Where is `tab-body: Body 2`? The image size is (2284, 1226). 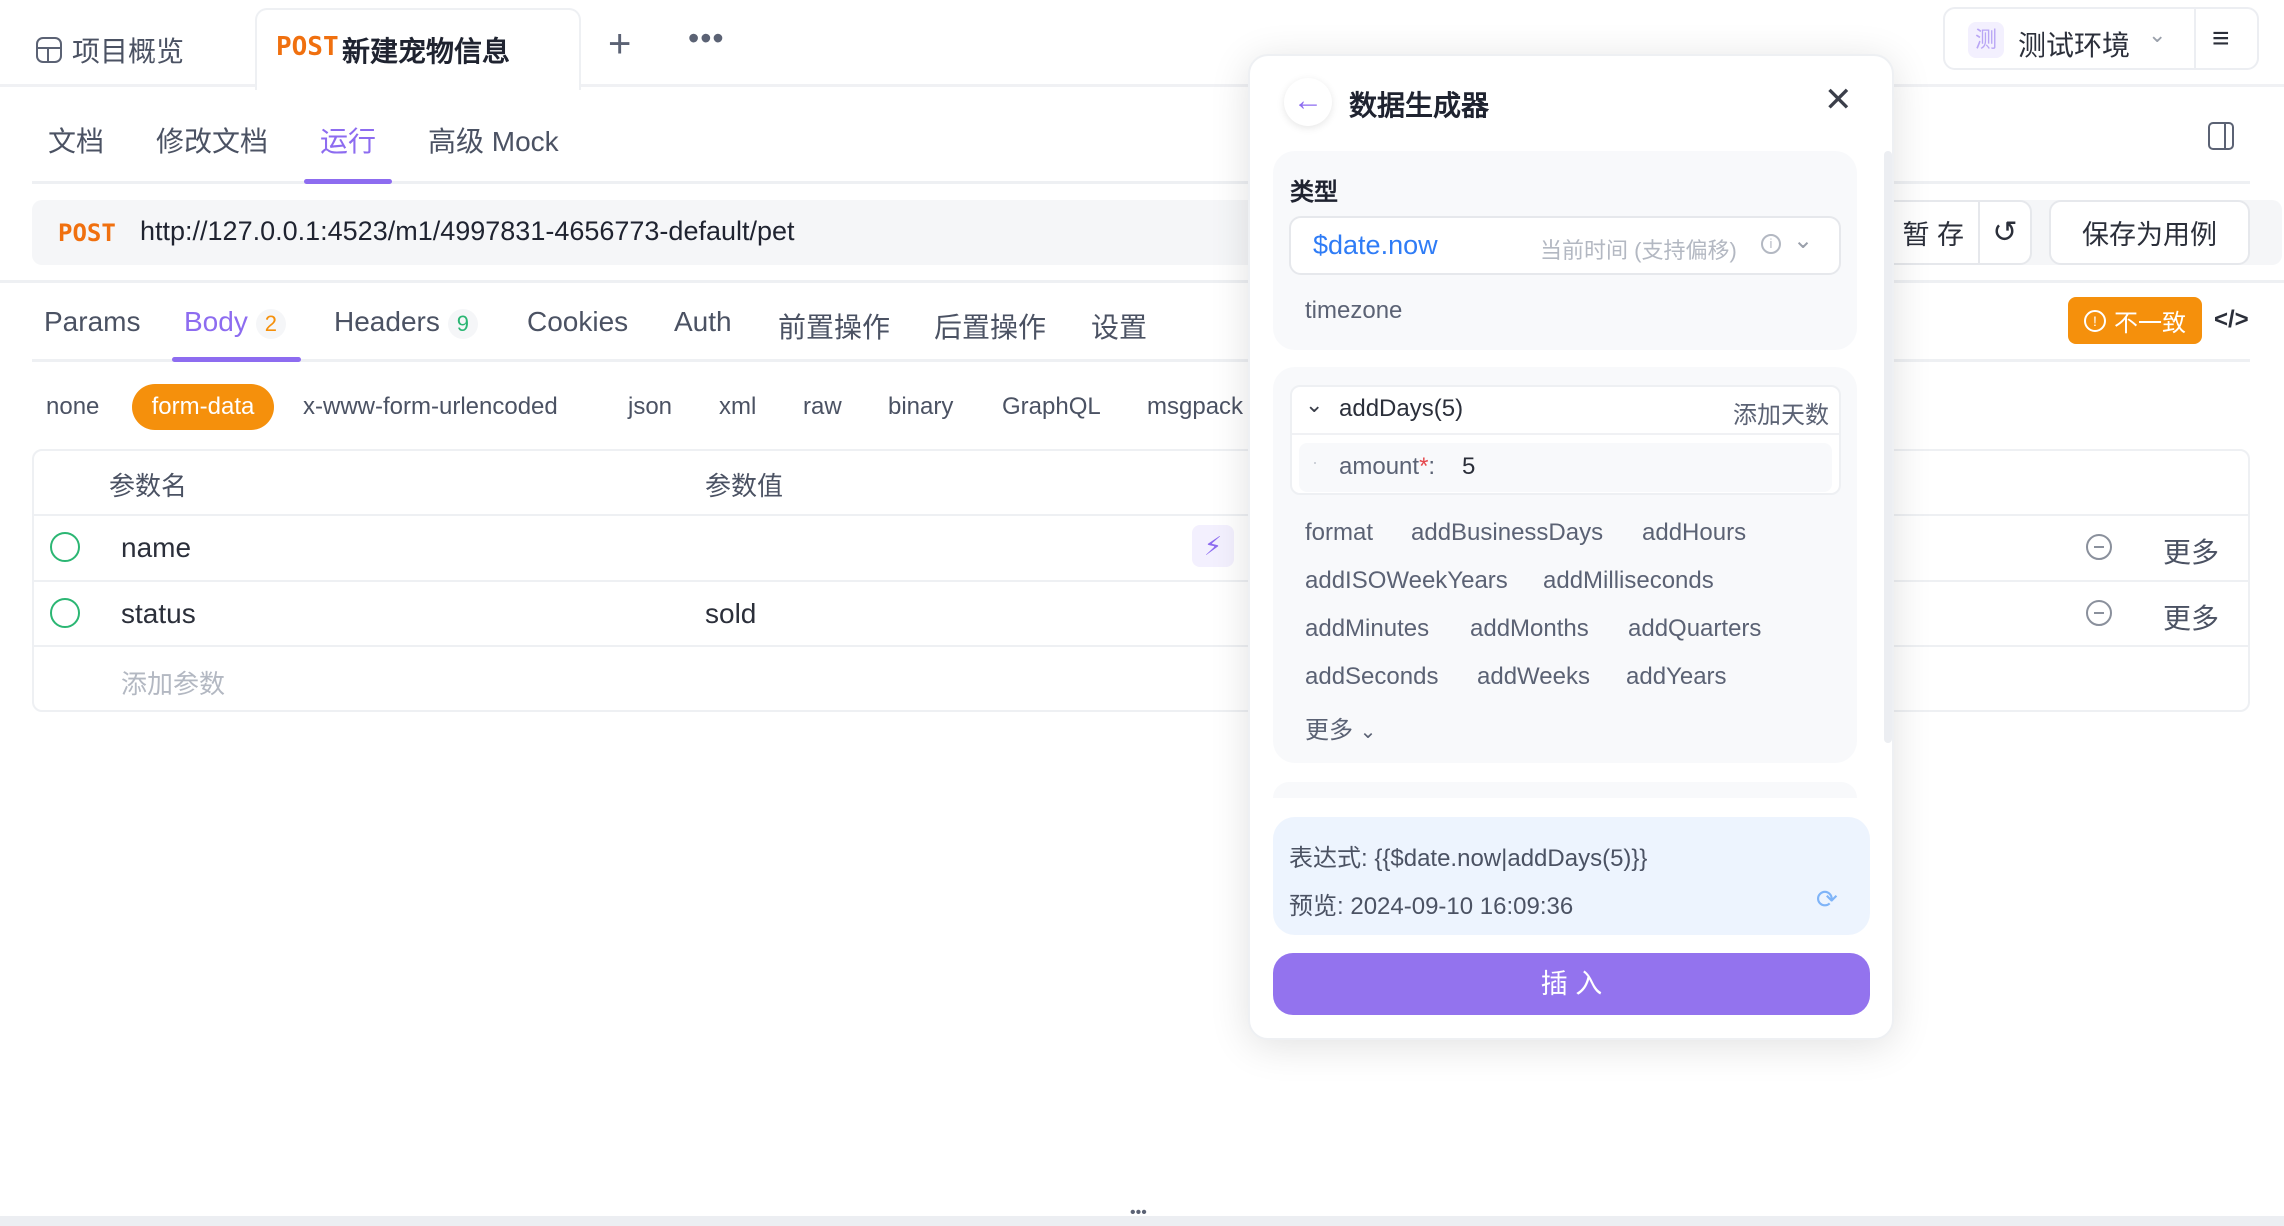
tab-body: Body 2 is located at coordinates (235, 322).